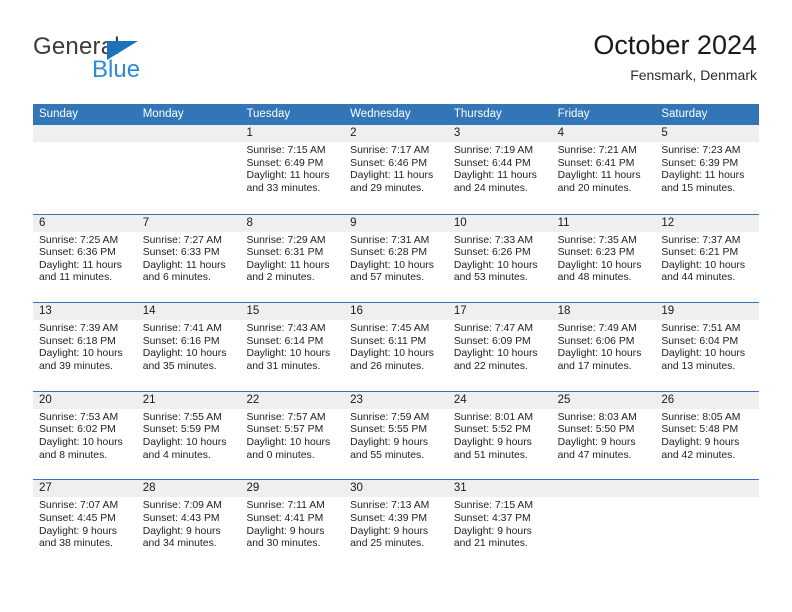 This screenshot has width=792, height=612. Describe the element at coordinates (596, 163) in the screenshot. I see `sunset-text: Sunset: 6:41 PM` at that location.